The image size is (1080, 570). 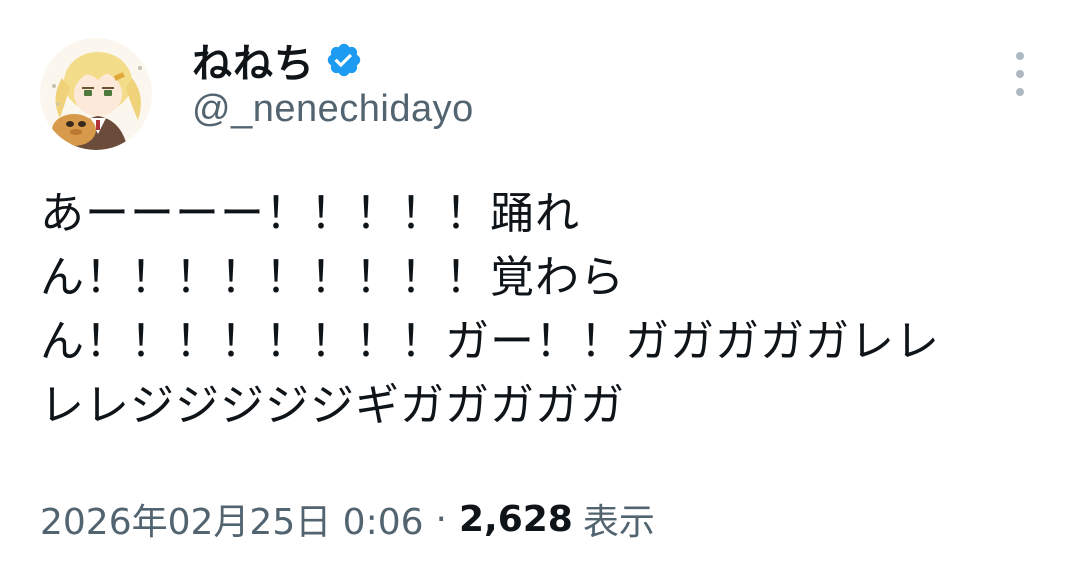 I want to click on tweet-meta: 2026年02月25日 0:06 · 2,628 表示, so click(x=347, y=519).